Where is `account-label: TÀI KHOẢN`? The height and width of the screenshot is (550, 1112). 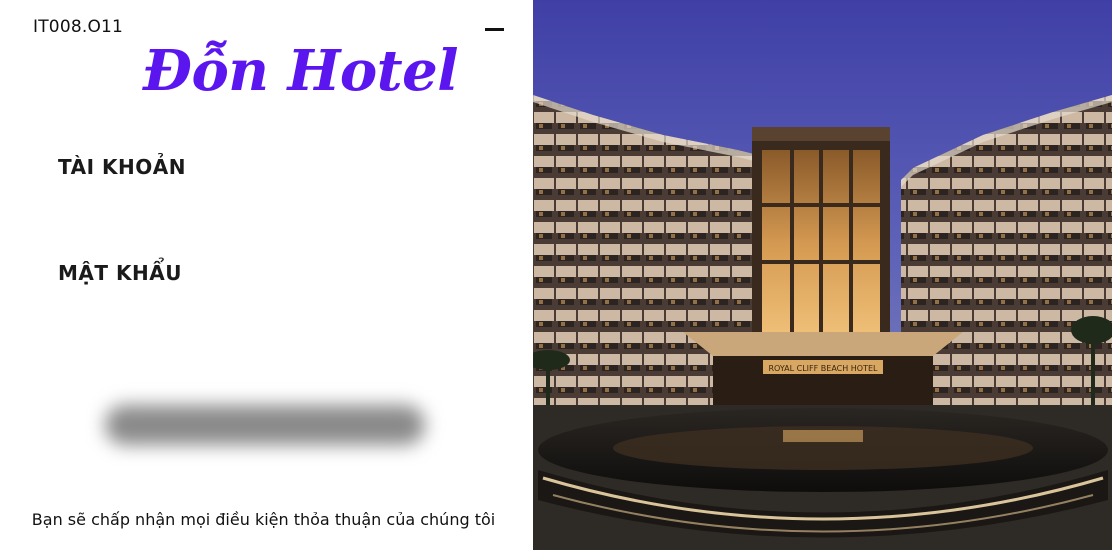 account-label: TÀI KHOẢN is located at coordinates (122, 167).